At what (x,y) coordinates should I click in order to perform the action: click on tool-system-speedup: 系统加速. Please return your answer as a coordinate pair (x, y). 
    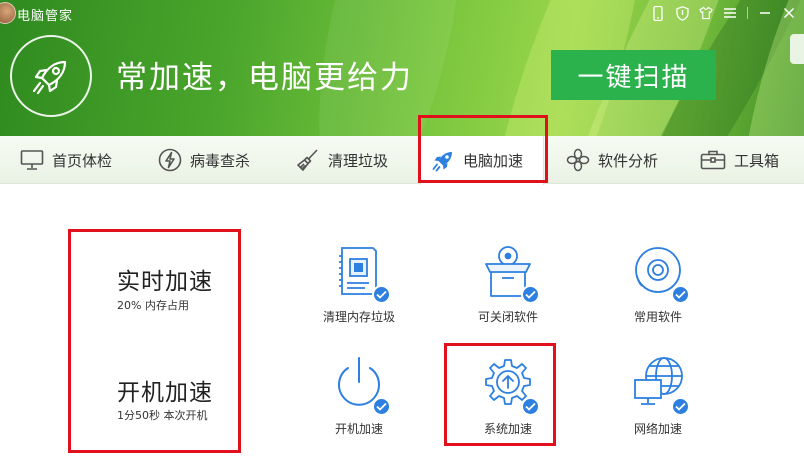
    Looking at the image, I should click on (508, 395).